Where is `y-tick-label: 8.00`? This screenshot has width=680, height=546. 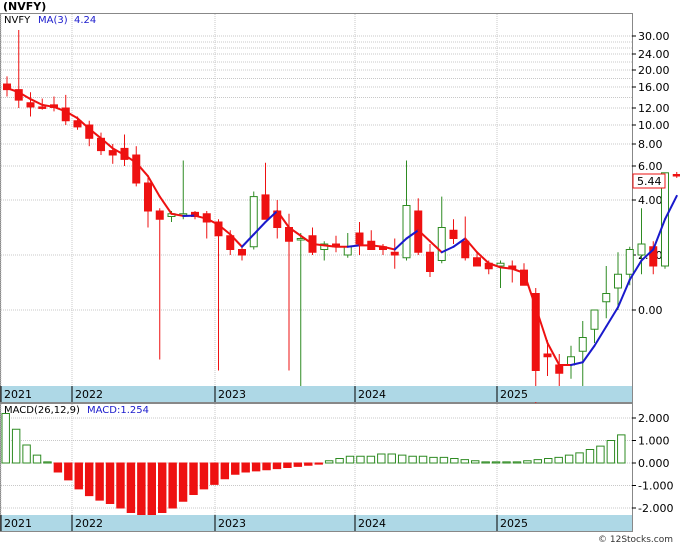 y-tick-label: 8.00 is located at coordinates (650, 144).